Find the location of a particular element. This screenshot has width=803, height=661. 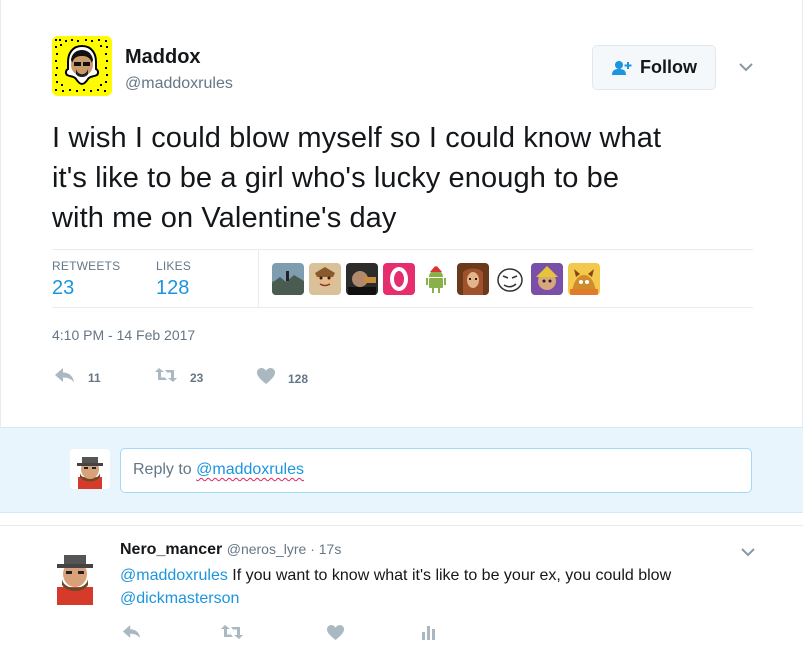

likes-stat: LIKES 128 is located at coordinates (173, 279).